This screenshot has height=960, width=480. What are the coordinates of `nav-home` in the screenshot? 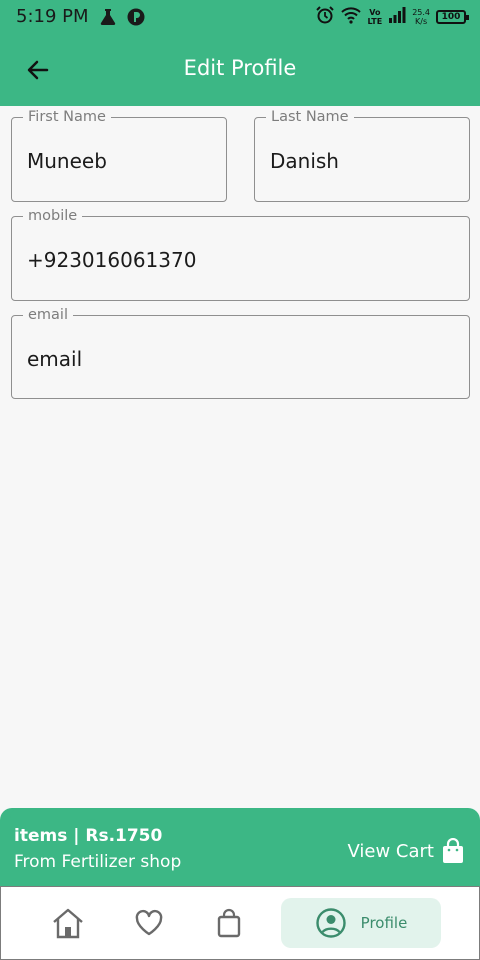 It's located at (68, 923).